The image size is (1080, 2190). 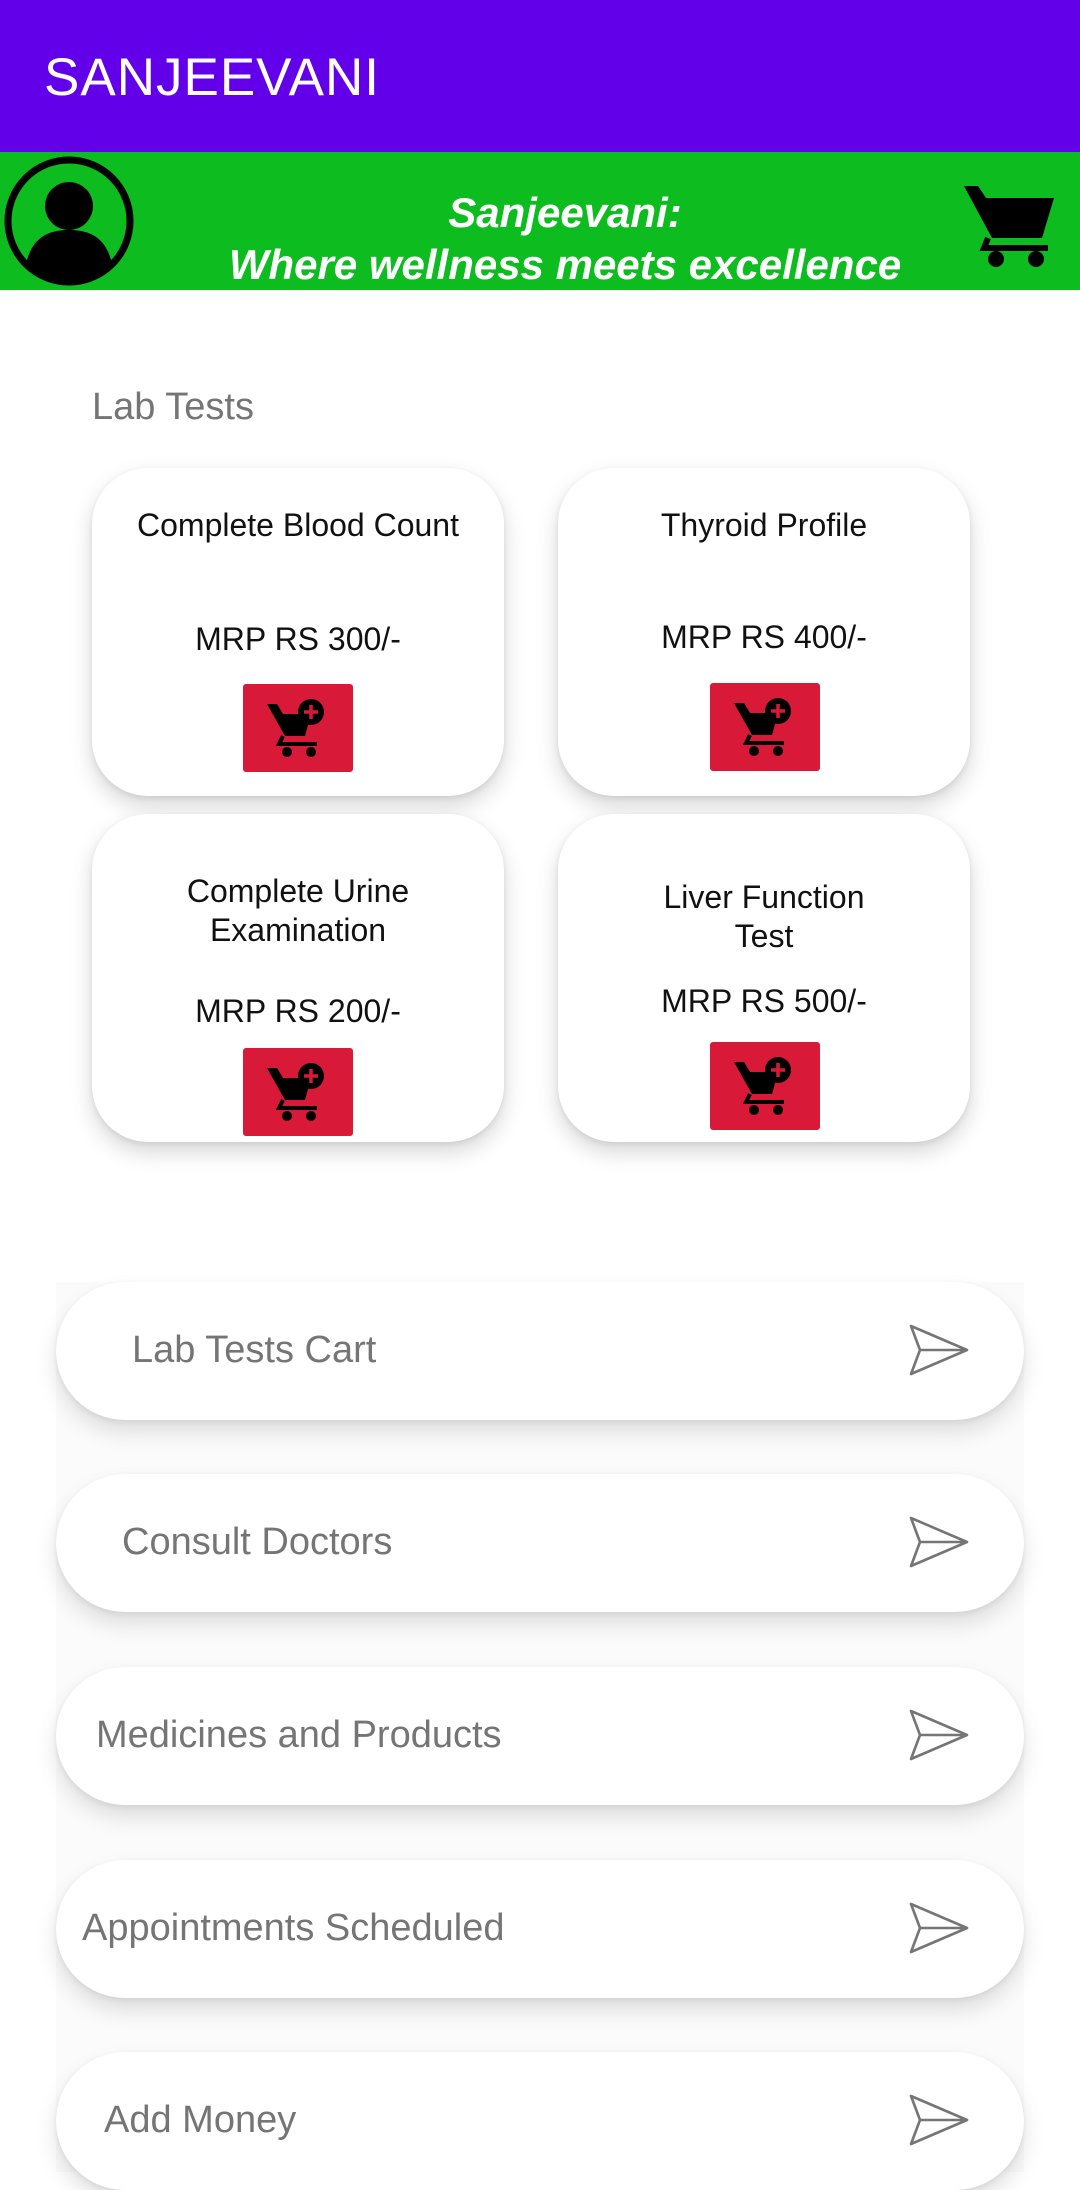 What do you see at coordinates (540, 1543) in the screenshot?
I see `nav-item-consult-doctors: Consult Doctors` at bounding box center [540, 1543].